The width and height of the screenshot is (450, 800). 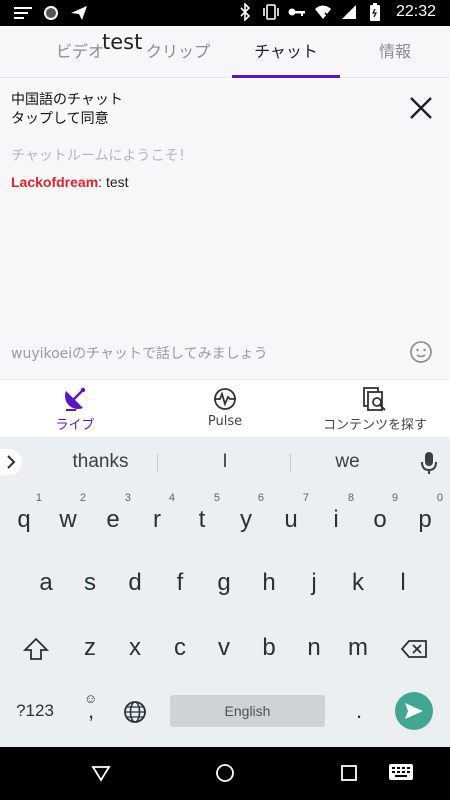 I want to click on key-i: i8, so click(x=336, y=518).